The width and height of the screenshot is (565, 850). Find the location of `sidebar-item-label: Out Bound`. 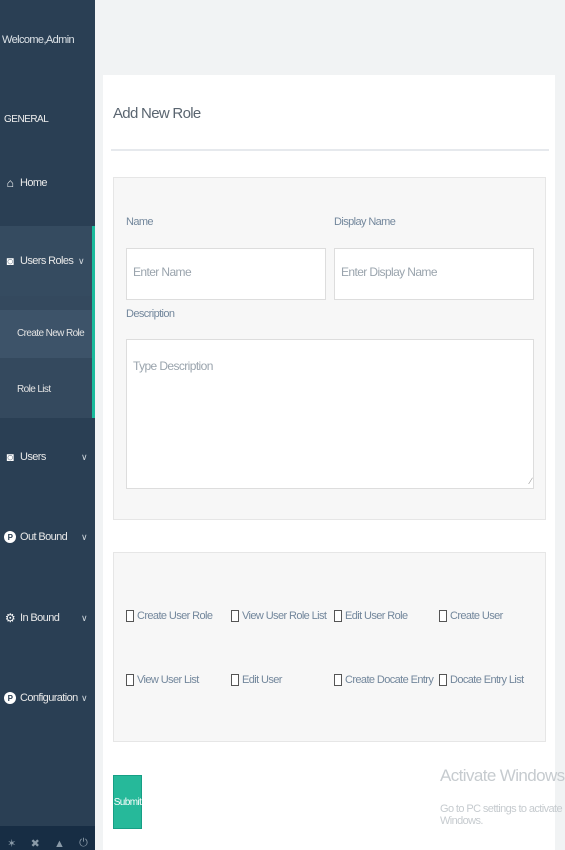

sidebar-item-label: Out Bound is located at coordinates (44, 537).